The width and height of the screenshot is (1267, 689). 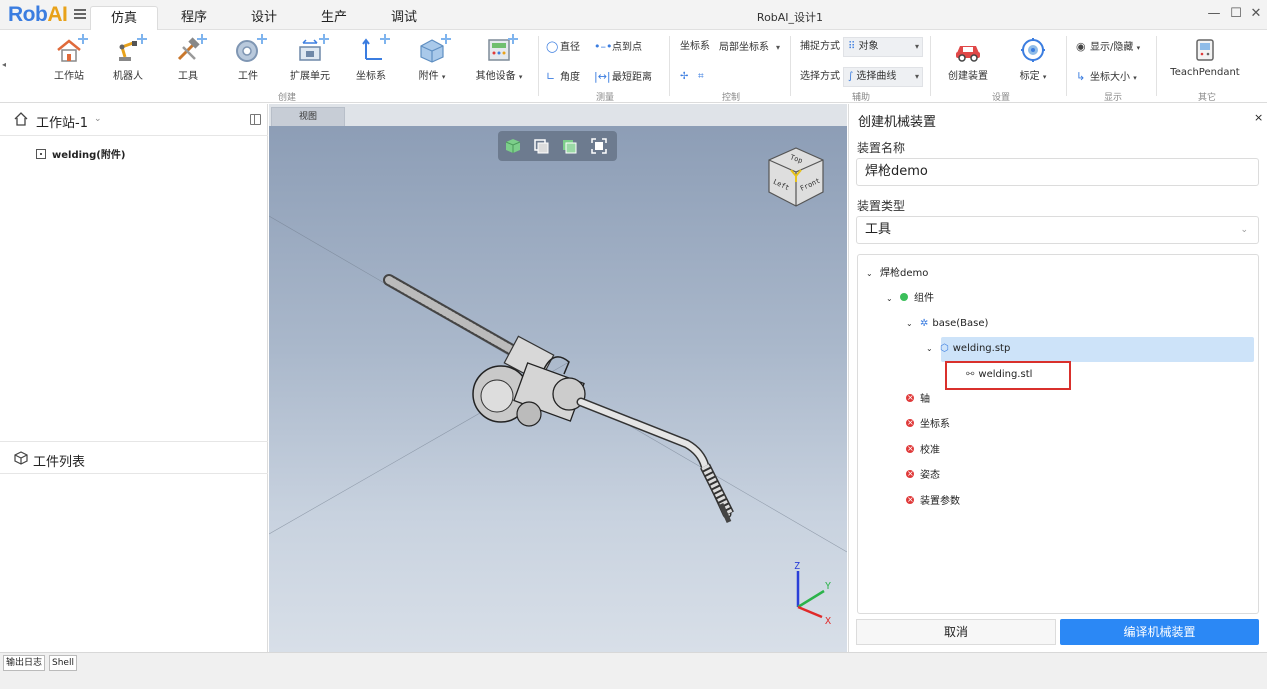 What do you see at coordinates (790, 17) in the screenshot?
I see `window-title: RobAI_设计1` at bounding box center [790, 17].